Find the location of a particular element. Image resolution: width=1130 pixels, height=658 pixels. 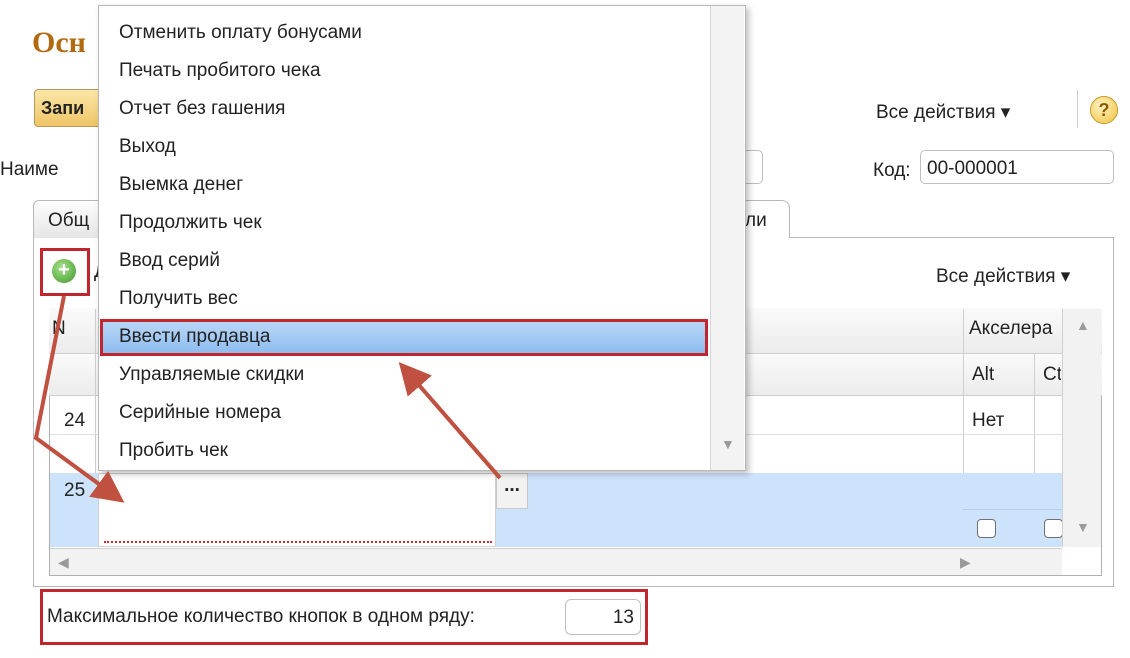

arrow-cell-to-menu is located at coordinates (450, 420).